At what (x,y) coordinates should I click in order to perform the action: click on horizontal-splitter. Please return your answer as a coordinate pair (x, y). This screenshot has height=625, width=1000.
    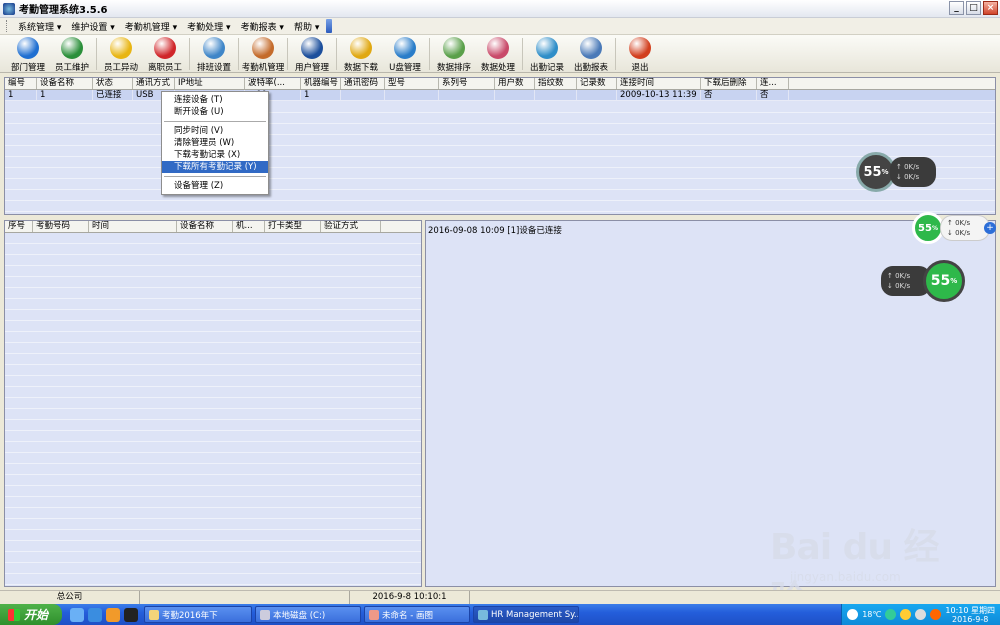
    Looking at the image, I should click on (500, 217).